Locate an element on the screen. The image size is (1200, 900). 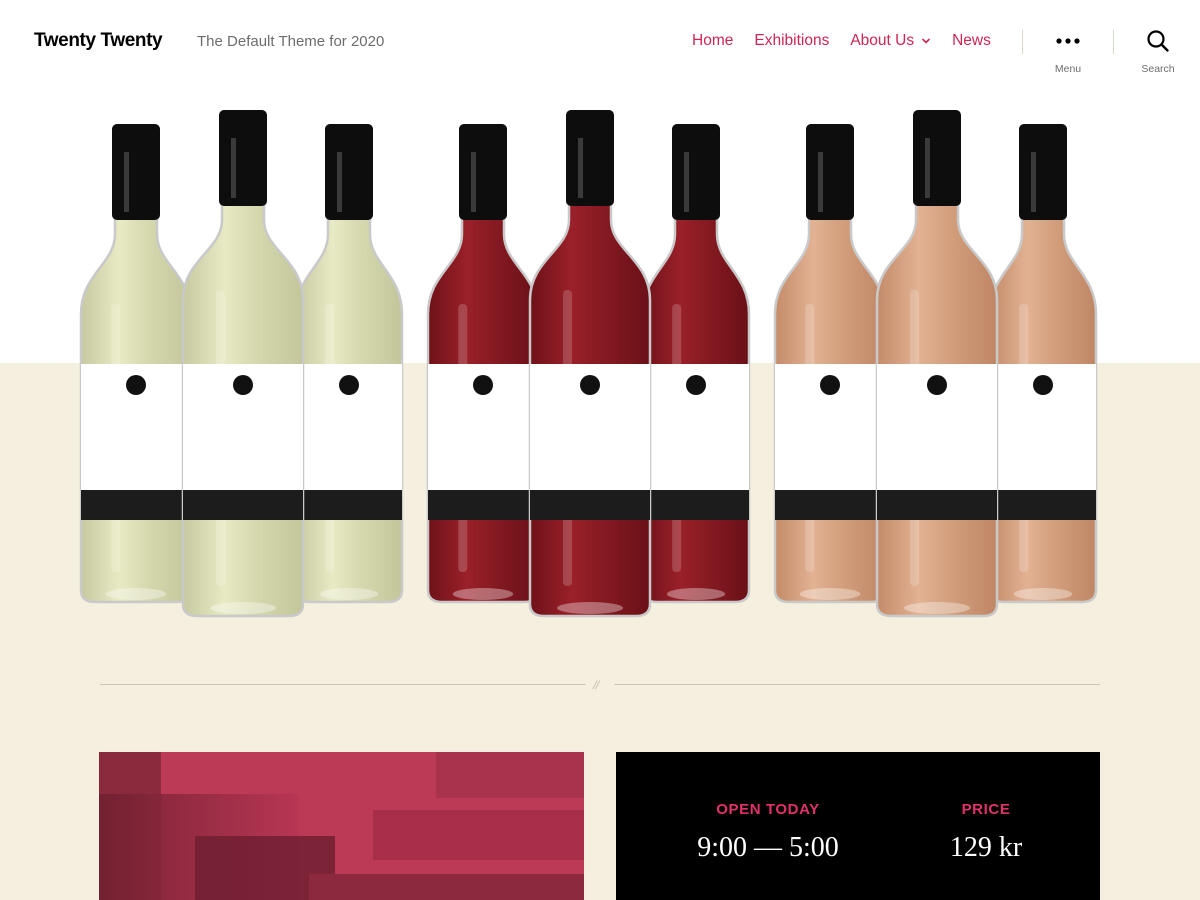
opening-hours-heading: OPEN TODAY is located at coordinates (768, 809).